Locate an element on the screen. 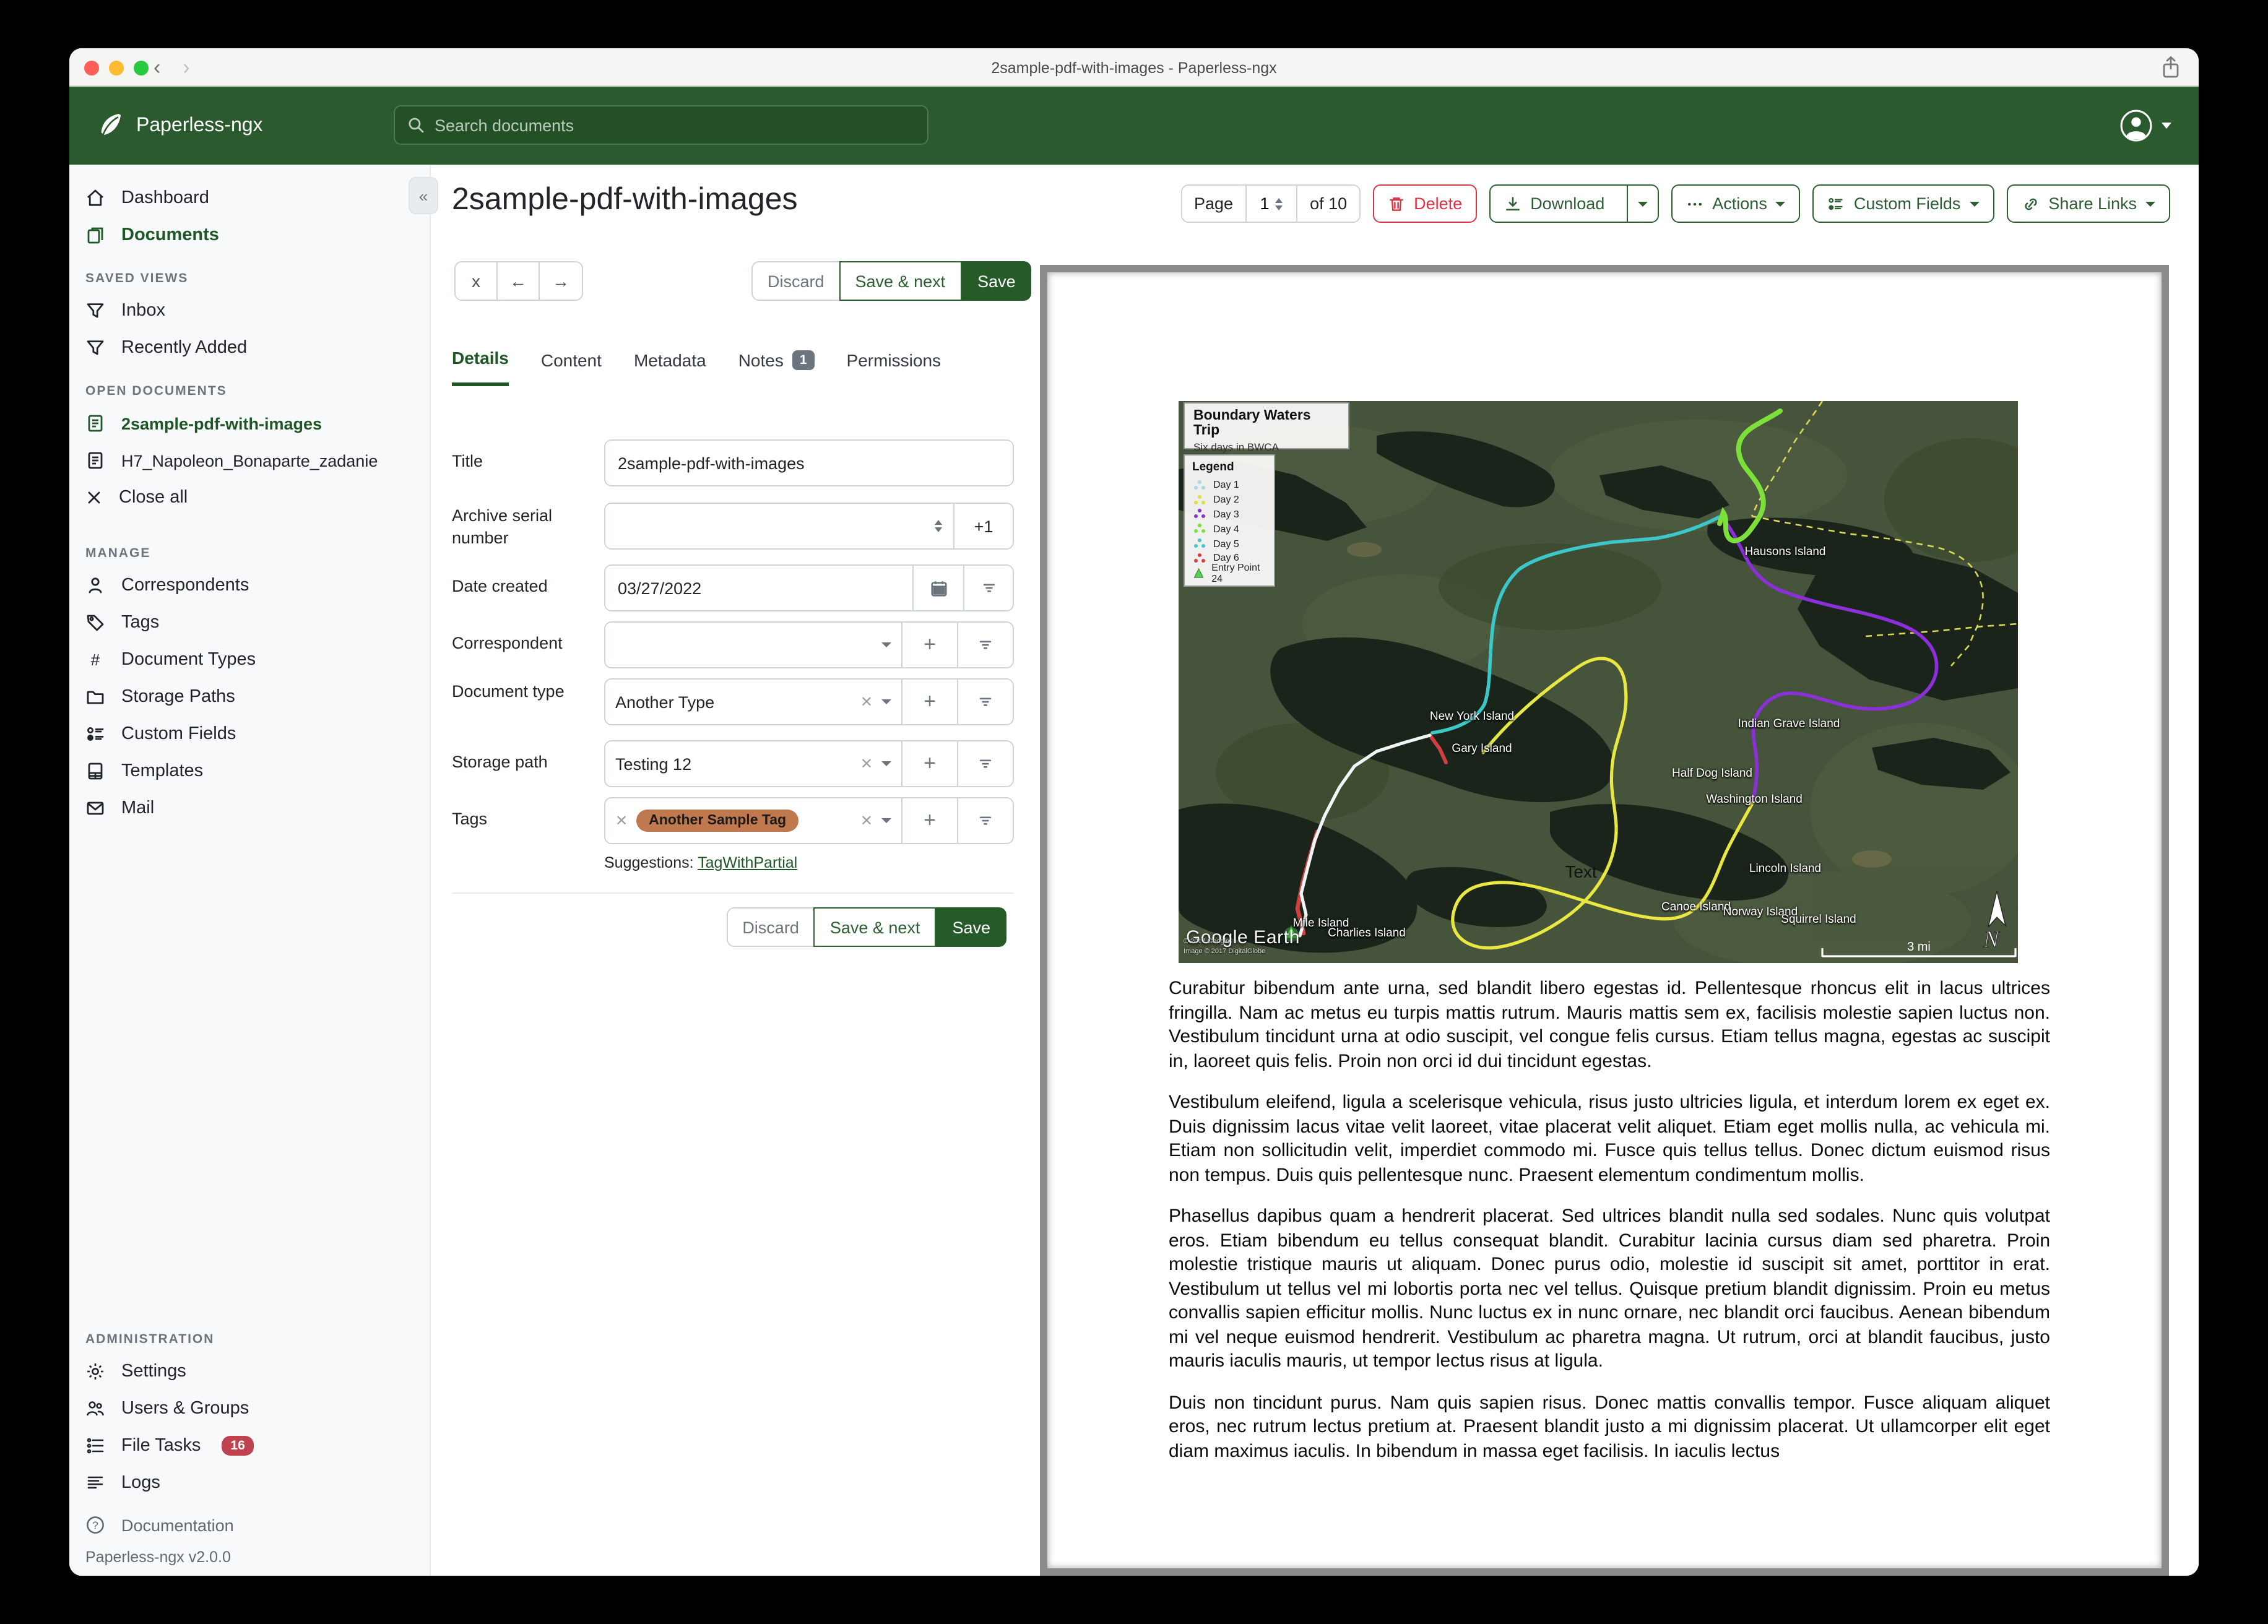 Image resolution: width=2268 pixels, height=1624 pixels. tab-metadata: Metadata is located at coordinates (670, 367).